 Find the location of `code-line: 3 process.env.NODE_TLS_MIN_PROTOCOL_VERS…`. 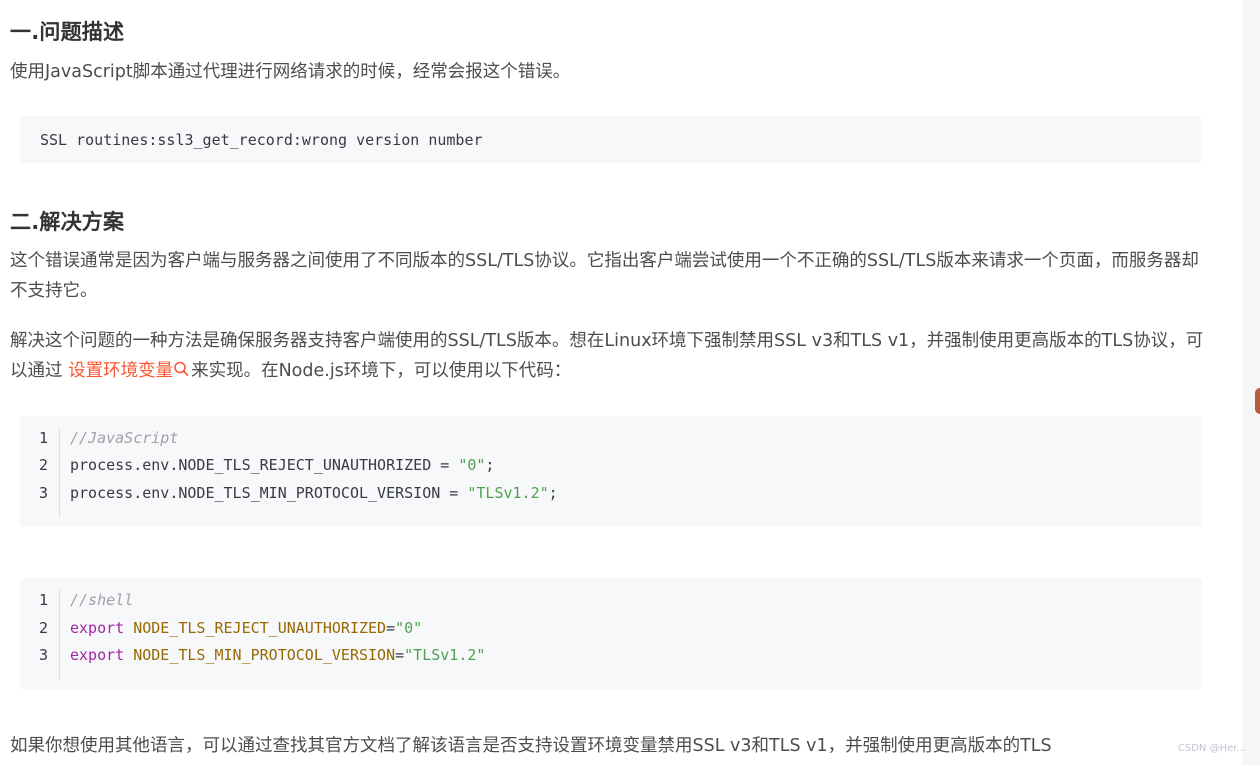

code-line: 3 process.env.NODE_TLS_MIN_PROTOCOL_VERS… is located at coordinates (610, 493).